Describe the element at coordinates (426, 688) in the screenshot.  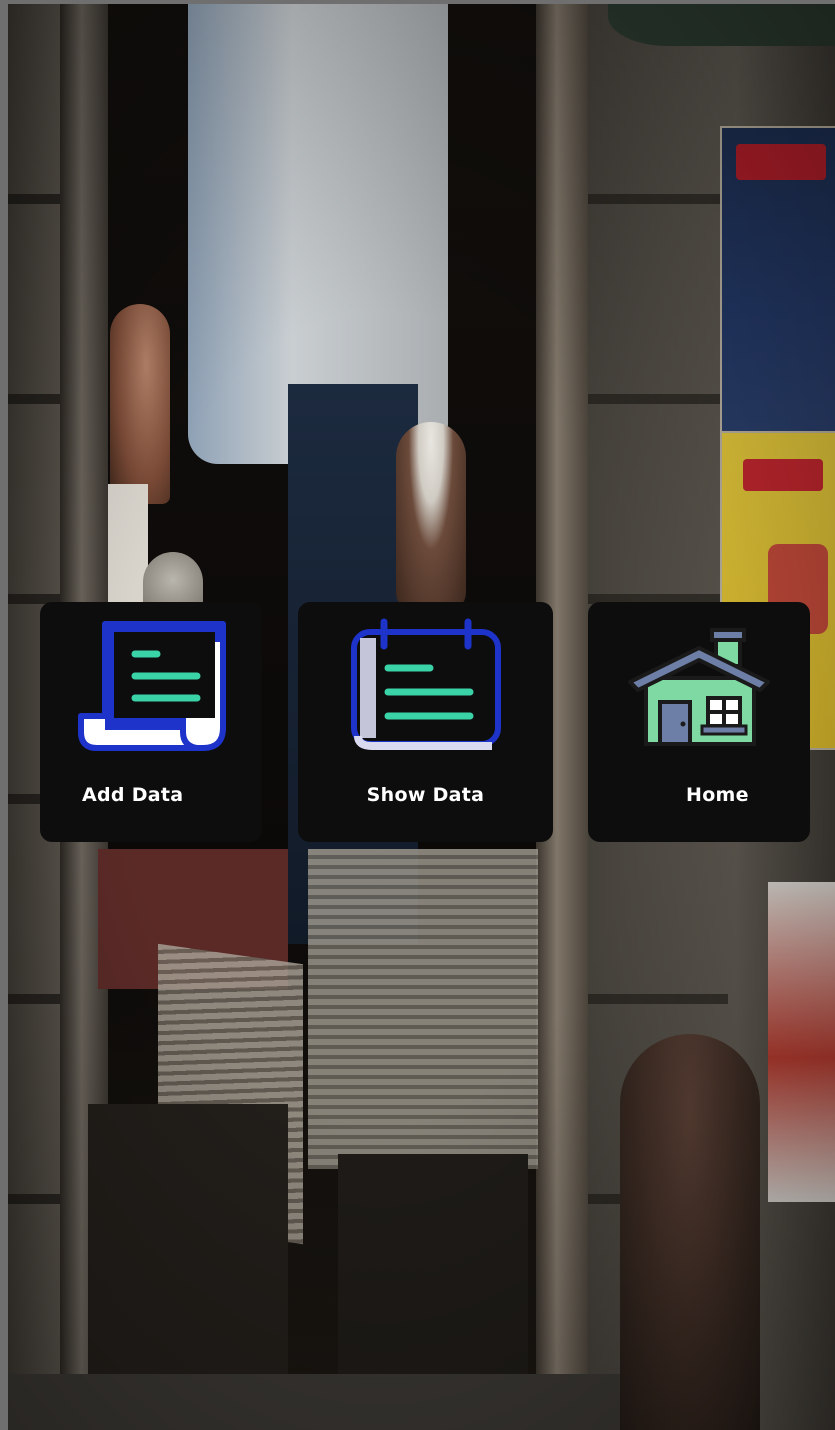
I see `calendar-list-icon` at that location.